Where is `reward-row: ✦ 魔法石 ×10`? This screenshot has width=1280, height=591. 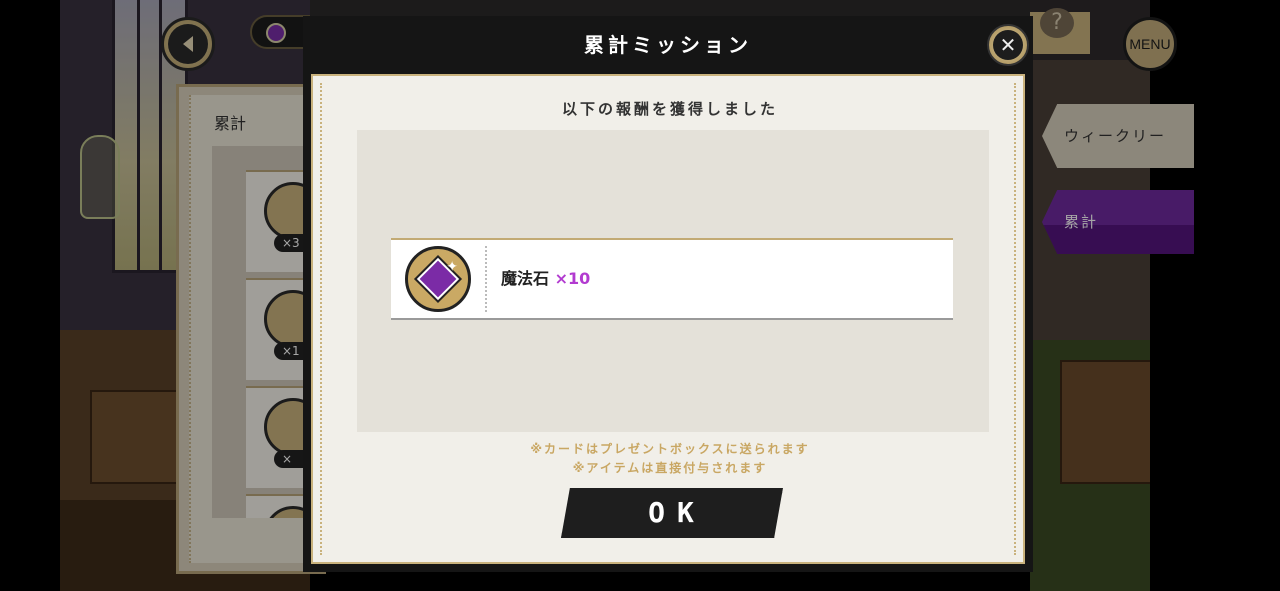 reward-row: ✦ 魔法石 ×10 is located at coordinates (672, 279).